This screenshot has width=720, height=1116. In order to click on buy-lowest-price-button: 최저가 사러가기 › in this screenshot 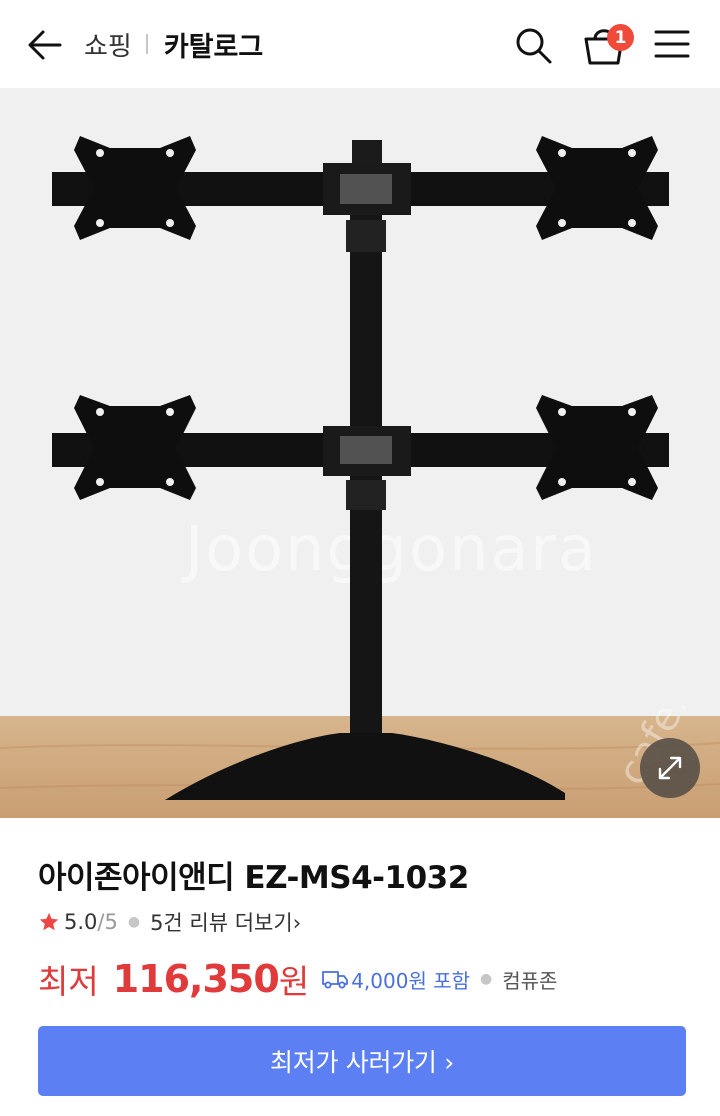, I will do `click(362, 1061)`.